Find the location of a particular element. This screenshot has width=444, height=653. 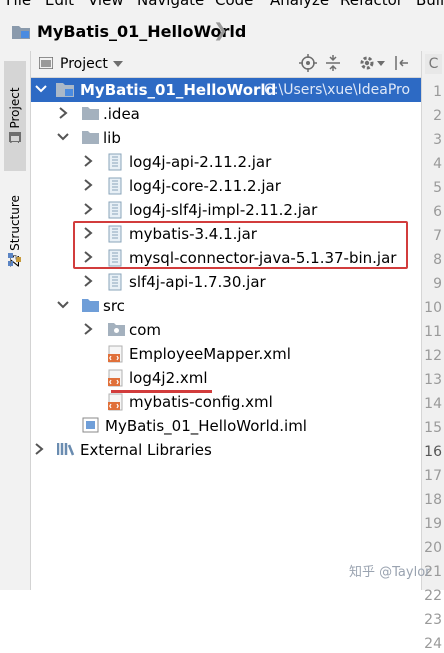

tree-item-jar: log4j-slf4j-impl-2.11.2.jar is located at coordinates (226, 210).